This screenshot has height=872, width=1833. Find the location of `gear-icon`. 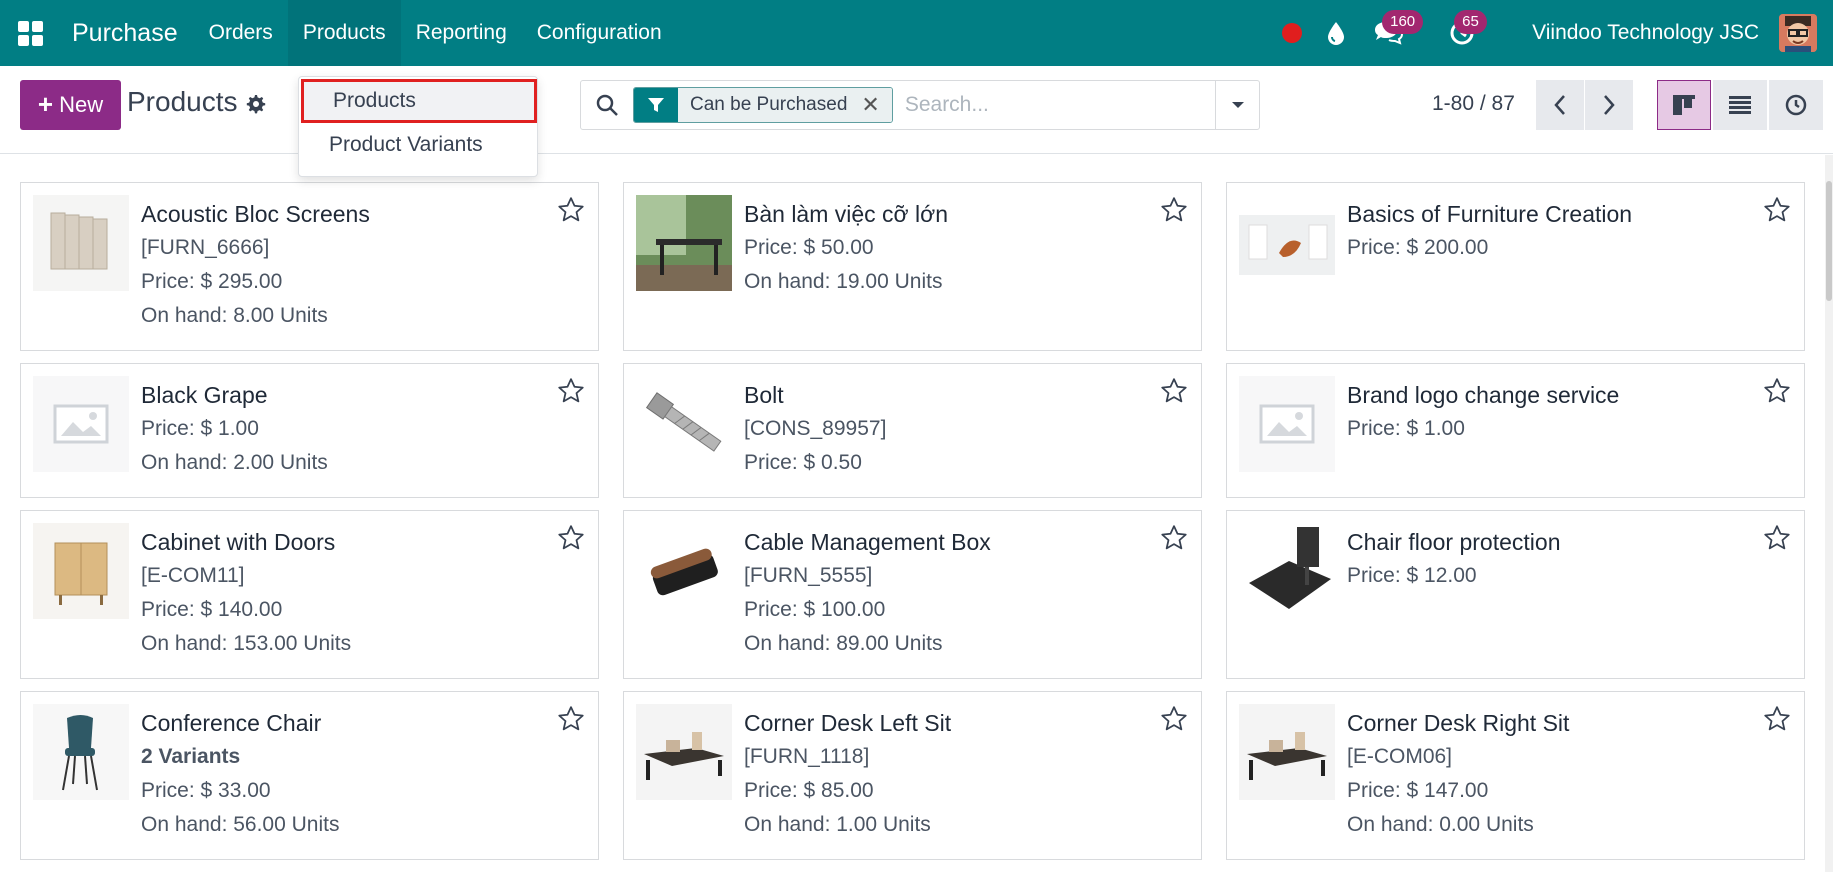

gear-icon is located at coordinates (256, 105).